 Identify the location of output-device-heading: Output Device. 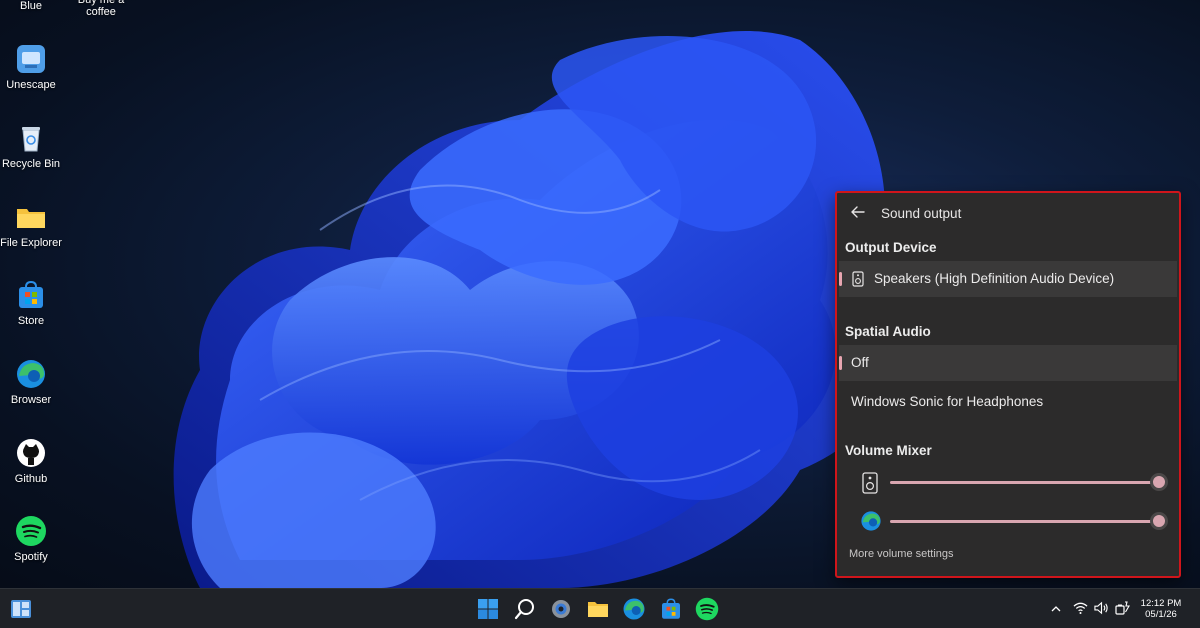
(891, 247).